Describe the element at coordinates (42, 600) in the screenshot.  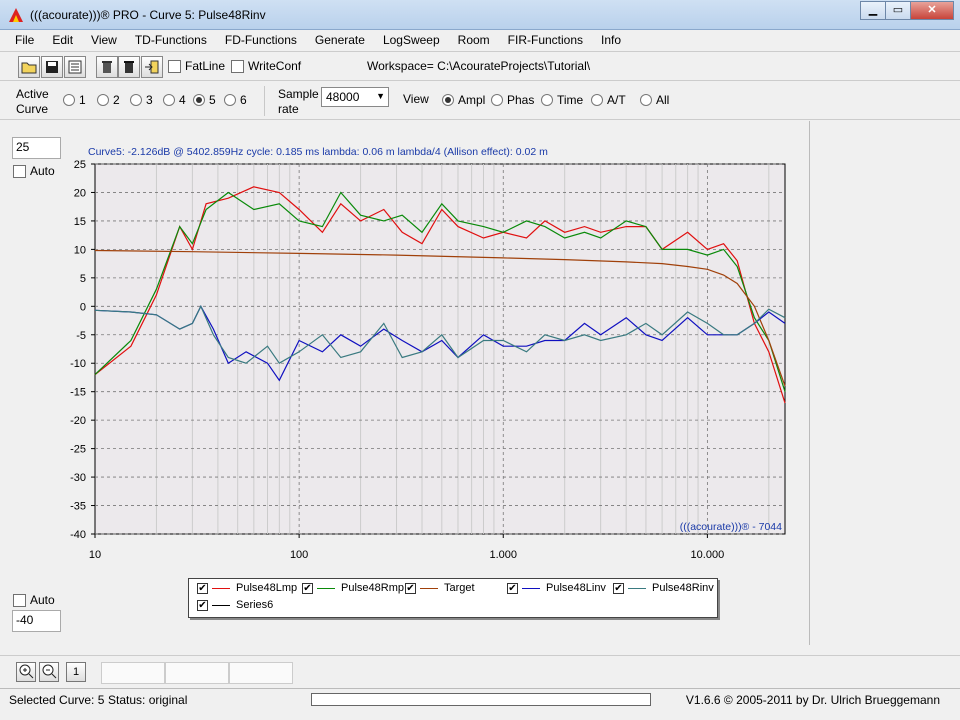
I see `y-min-auto-label: Auto` at that location.